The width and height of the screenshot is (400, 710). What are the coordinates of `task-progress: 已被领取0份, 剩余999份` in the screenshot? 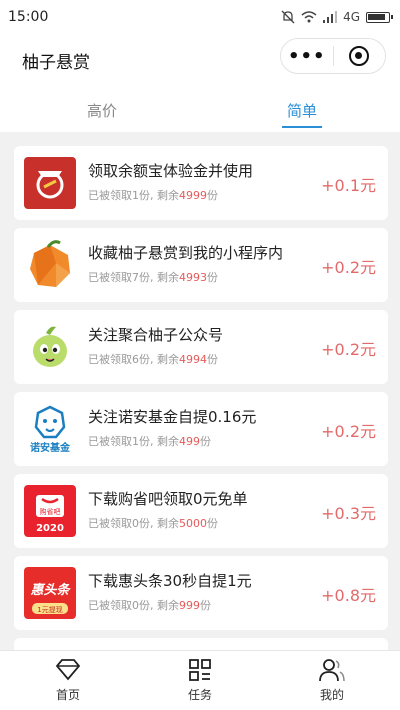 It's located at (149, 605).